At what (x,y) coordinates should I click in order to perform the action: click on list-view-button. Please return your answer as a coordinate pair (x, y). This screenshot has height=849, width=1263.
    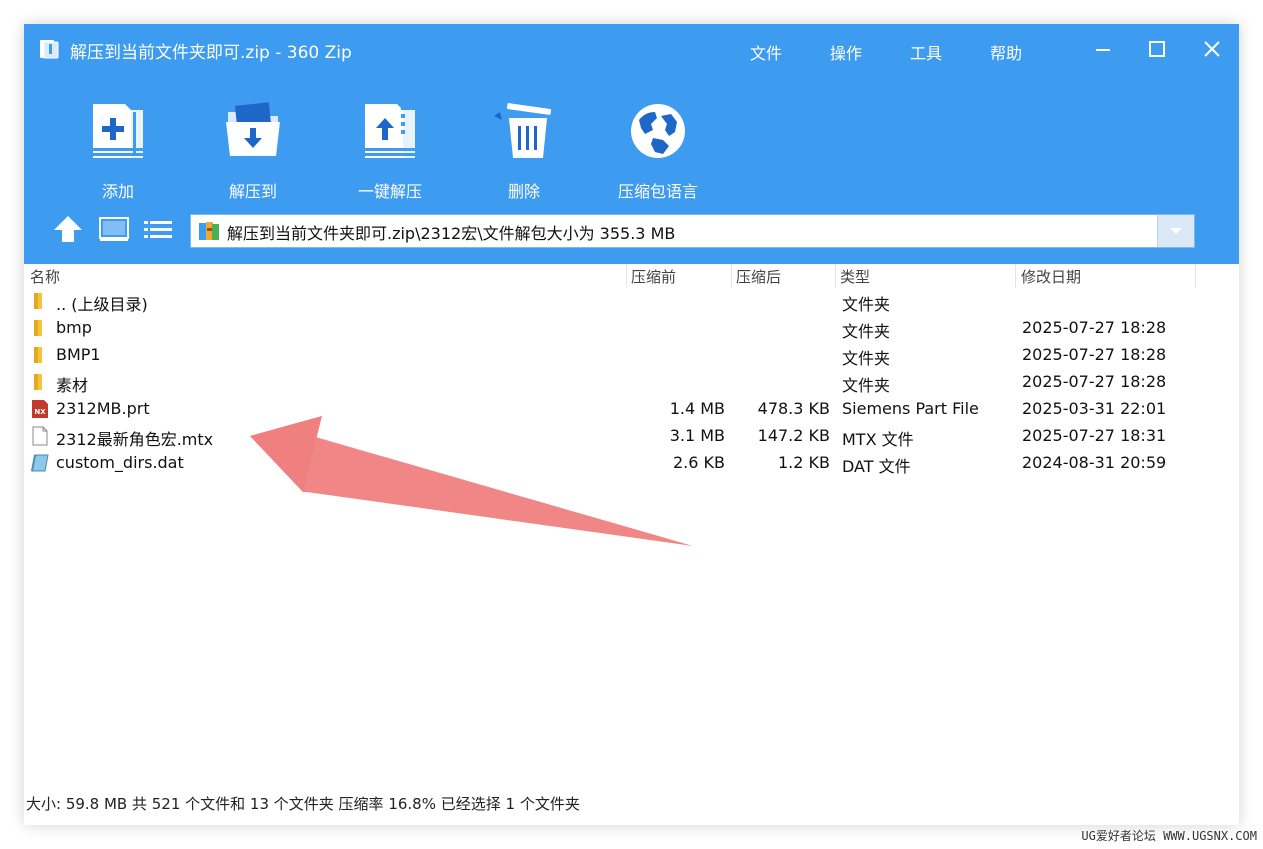
    Looking at the image, I should click on (158, 229).